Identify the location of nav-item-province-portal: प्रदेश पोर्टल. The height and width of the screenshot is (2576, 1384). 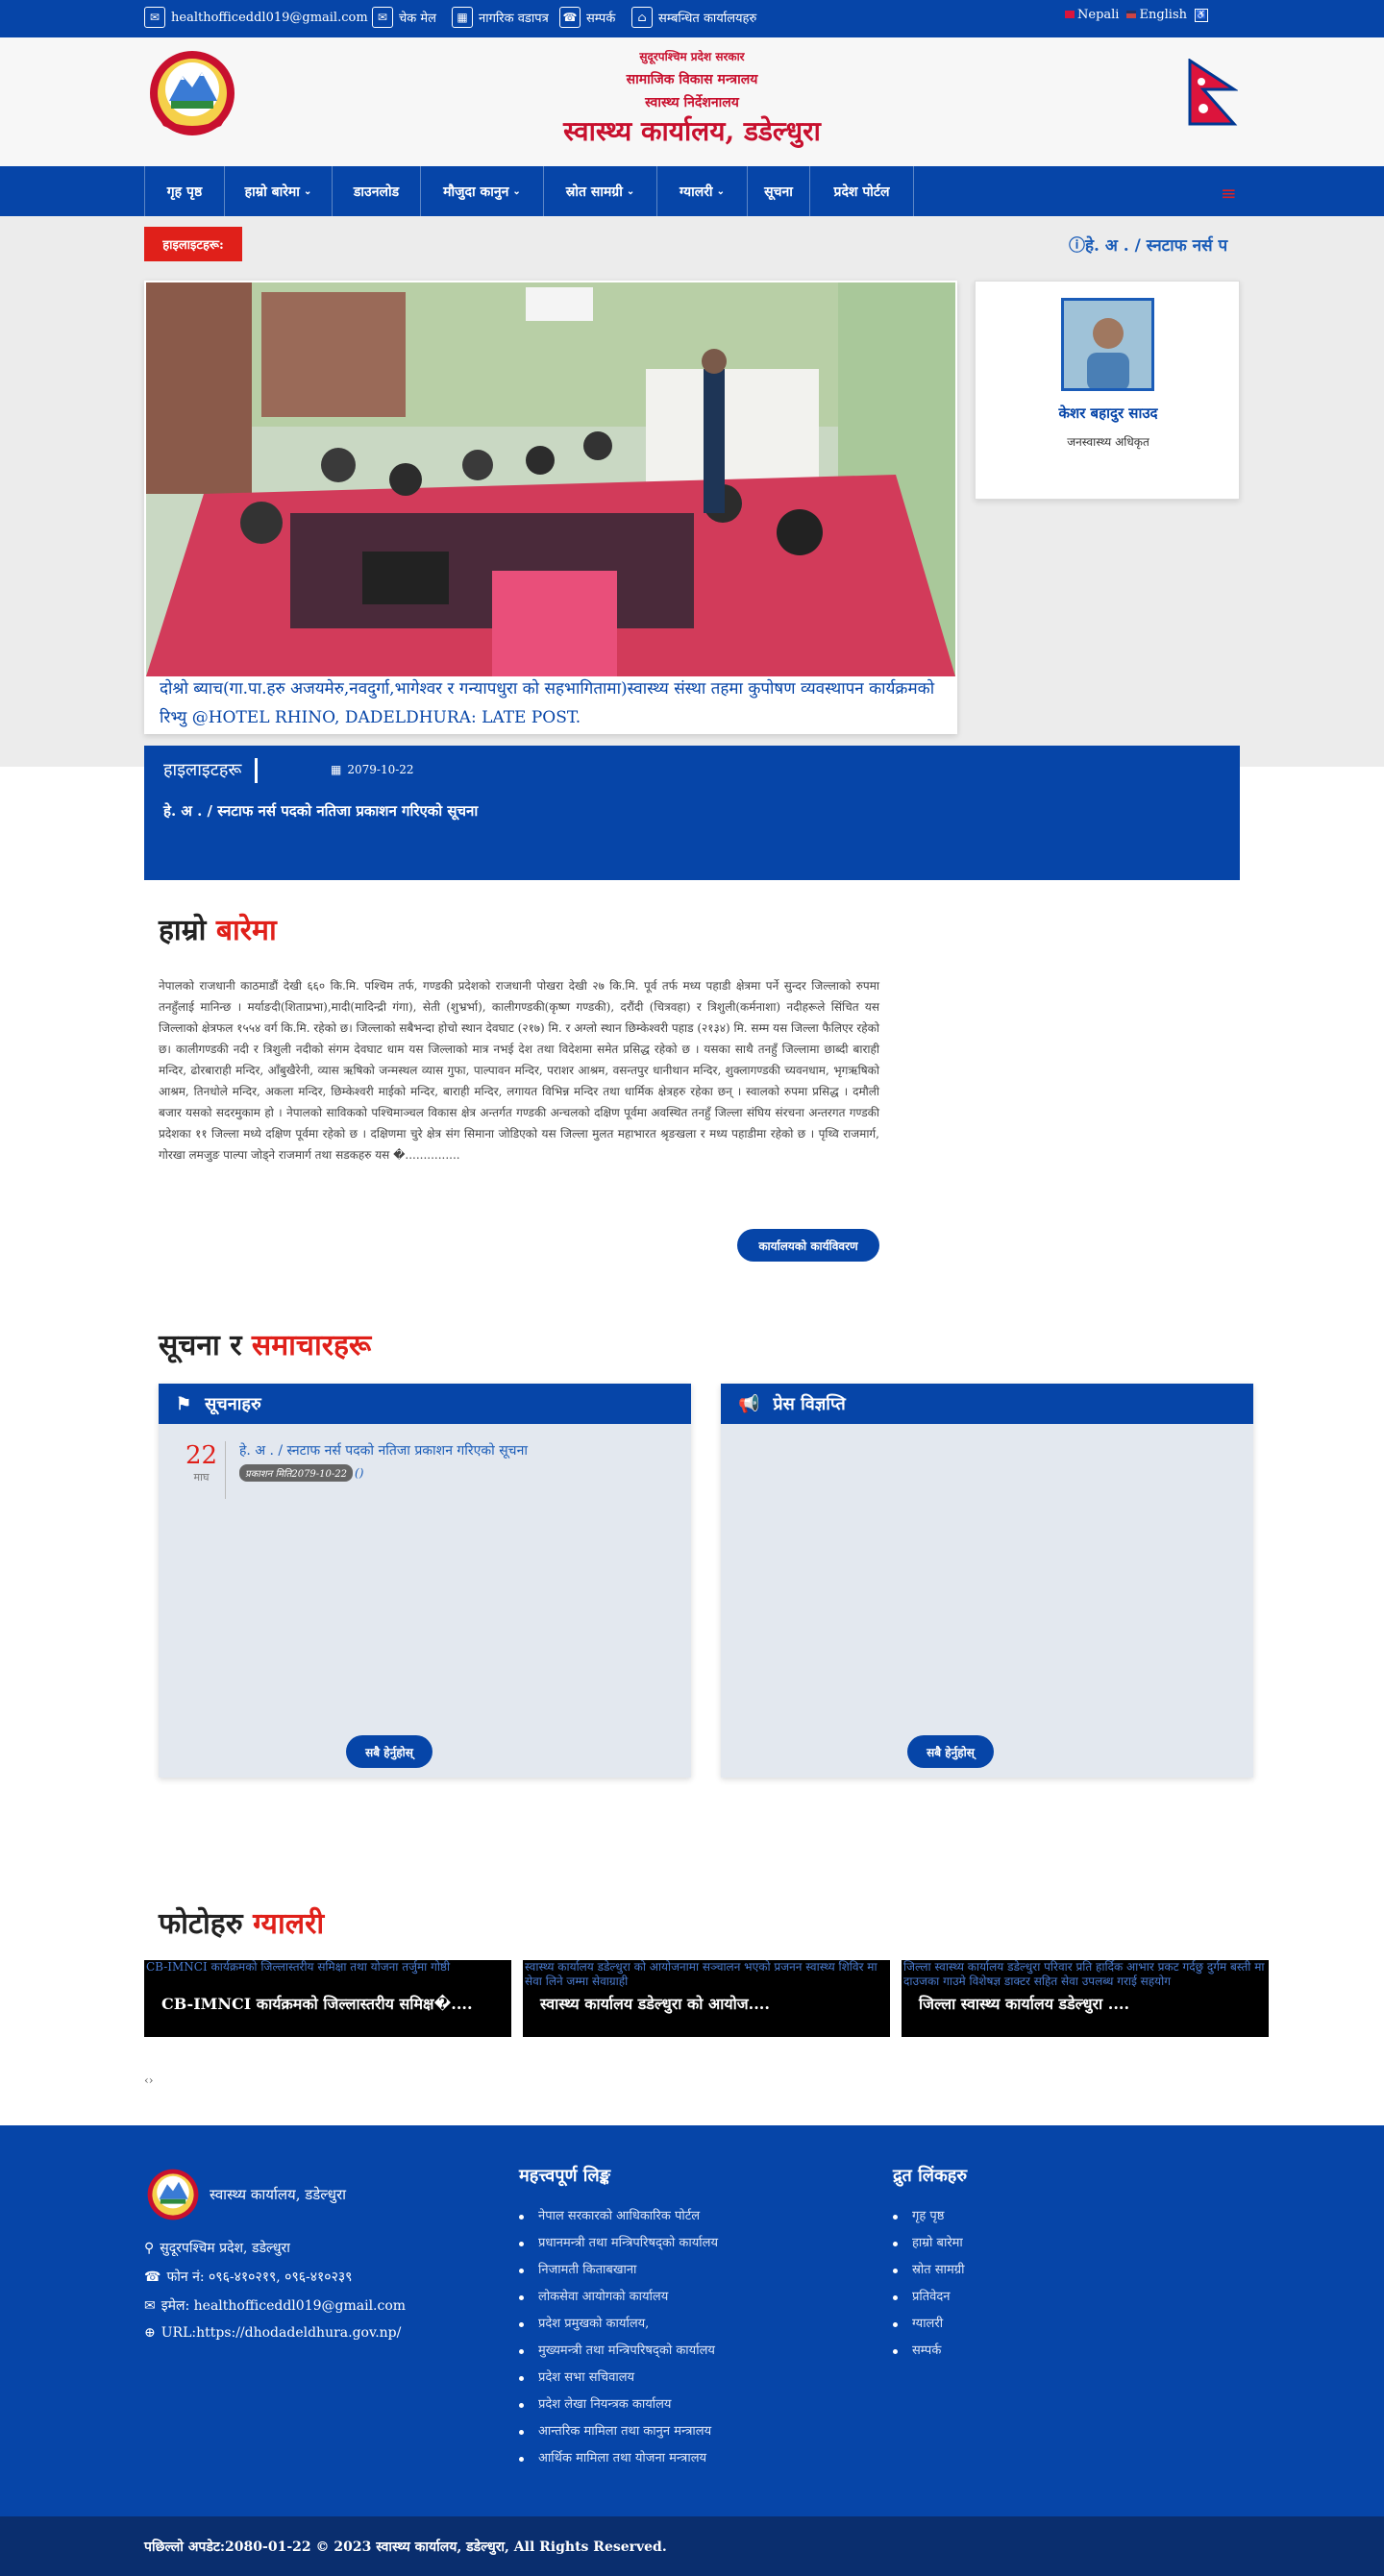
(862, 191).